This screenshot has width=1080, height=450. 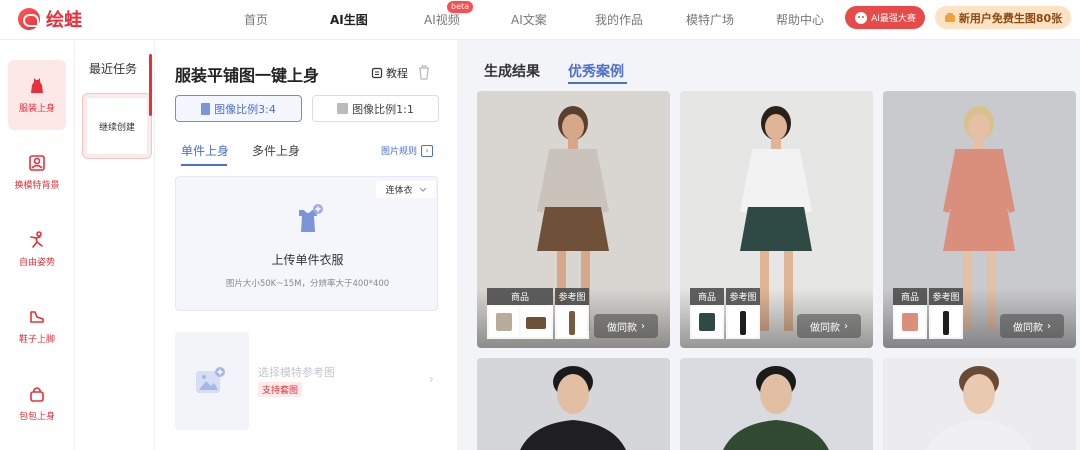 I want to click on brand-logo: 绘蛙, so click(x=50, y=19).